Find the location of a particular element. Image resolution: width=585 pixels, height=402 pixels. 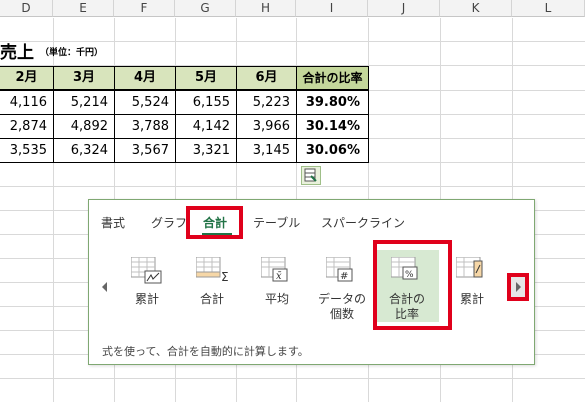

data-cell: 6,324 is located at coordinates (83, 150).